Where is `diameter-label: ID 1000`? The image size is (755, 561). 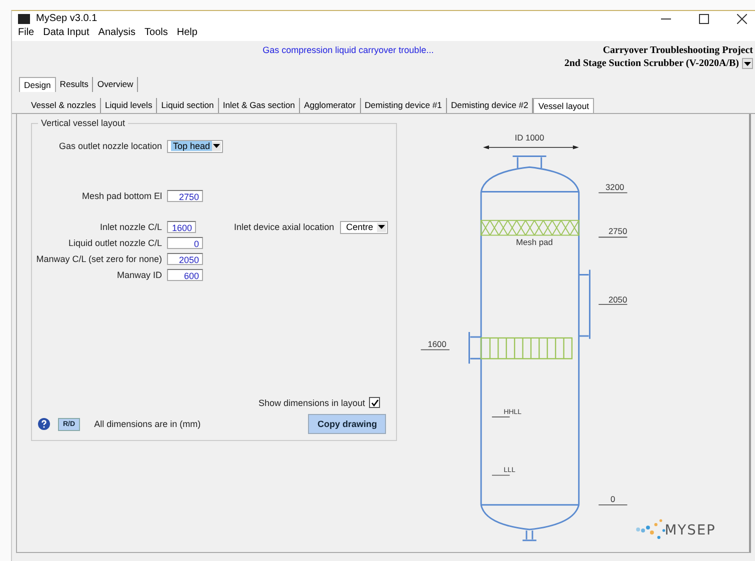 diameter-label: ID 1000 is located at coordinates (529, 137).